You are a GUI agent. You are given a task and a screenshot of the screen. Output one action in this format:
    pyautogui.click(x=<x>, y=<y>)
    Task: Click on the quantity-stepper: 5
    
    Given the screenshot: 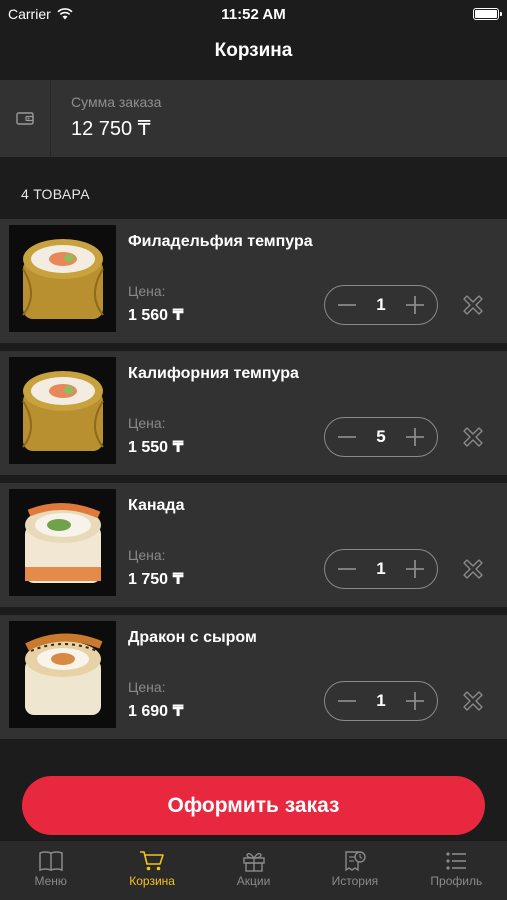 What is the action you would take?
    pyautogui.click(x=381, y=437)
    